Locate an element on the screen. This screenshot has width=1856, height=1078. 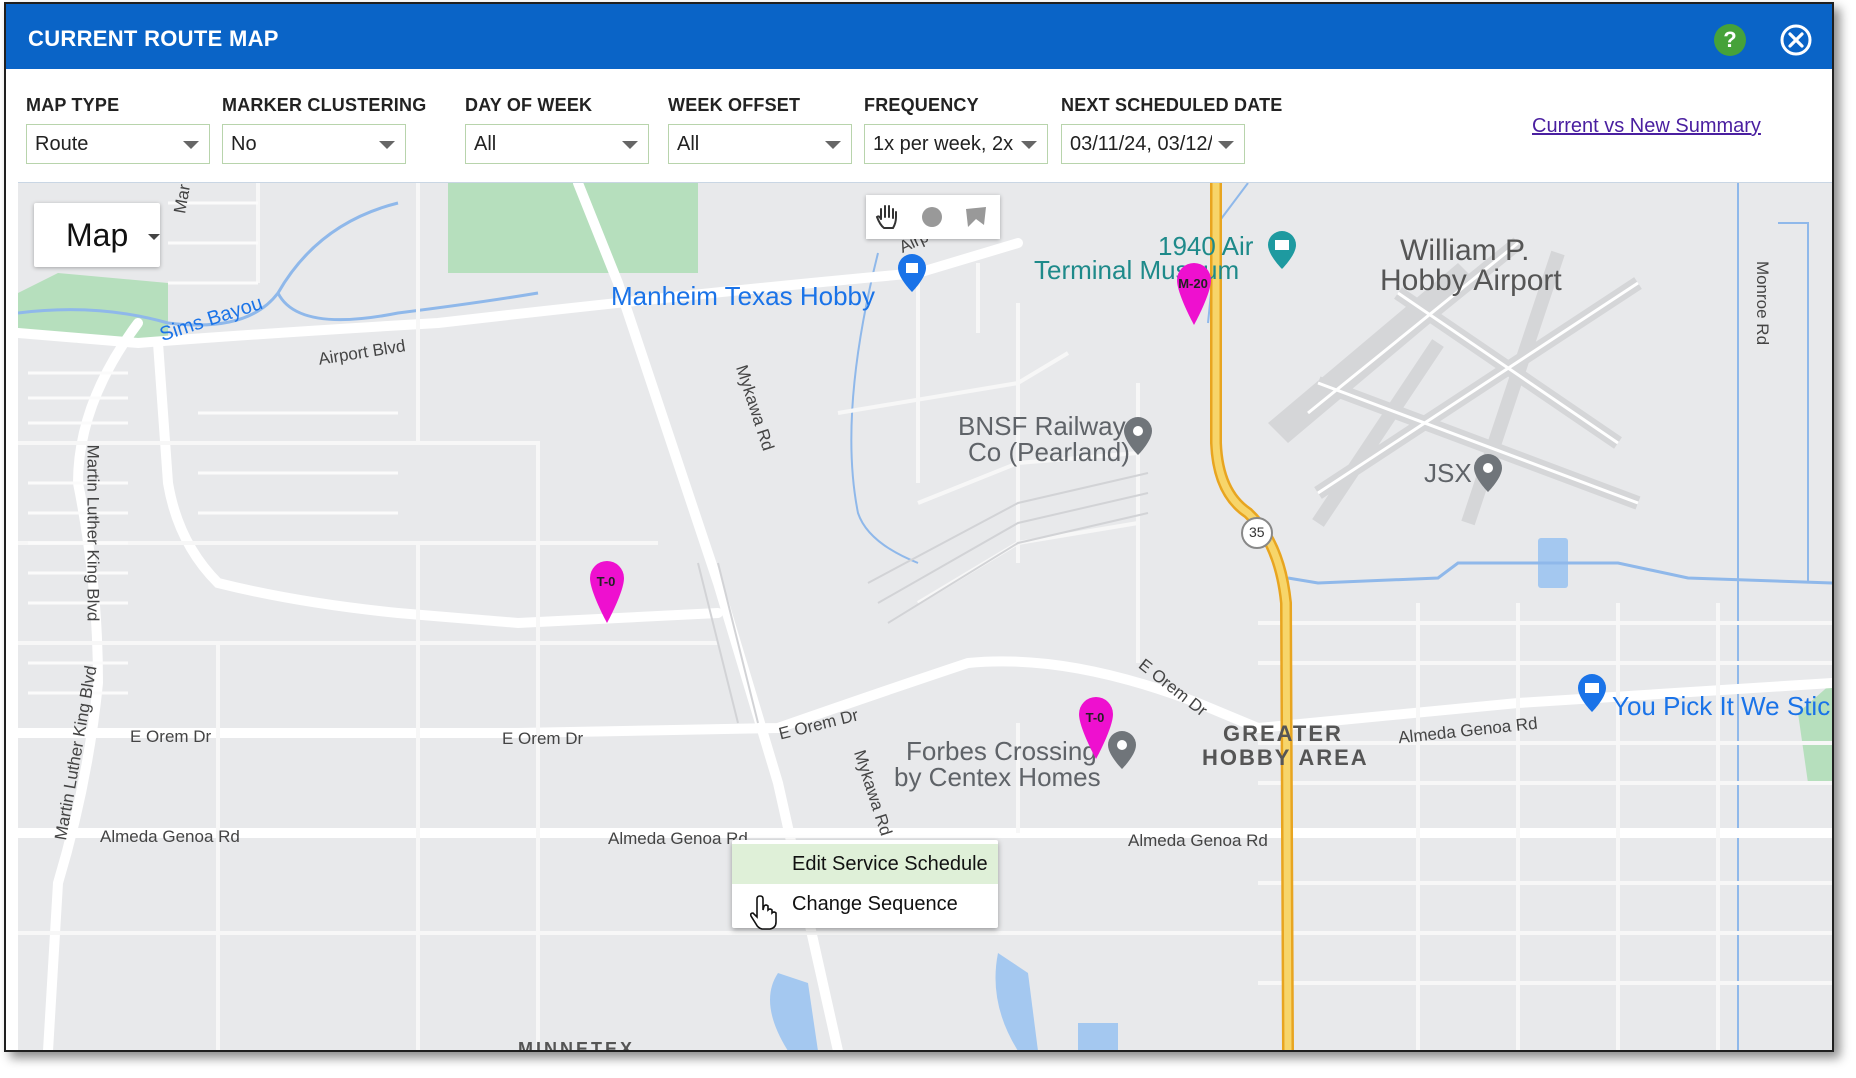
poi-label: JSX is located at coordinates (1448, 473).